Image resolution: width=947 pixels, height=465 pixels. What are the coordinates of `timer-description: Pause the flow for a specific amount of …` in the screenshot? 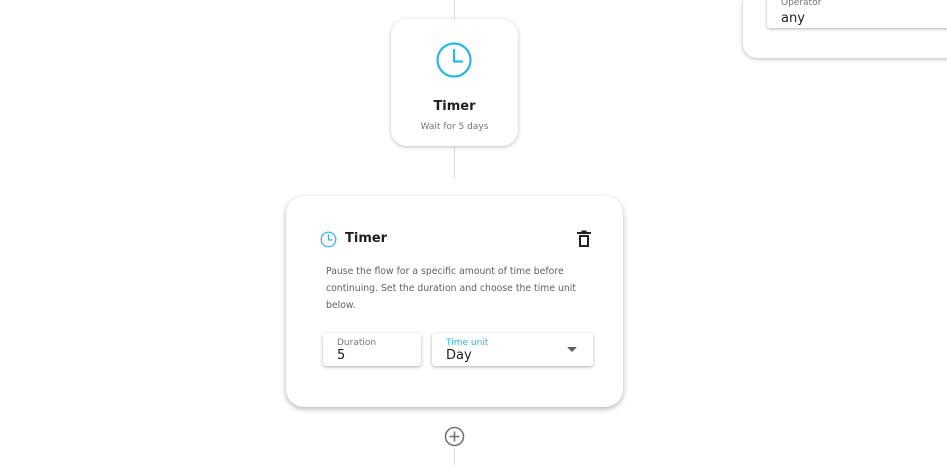 It's located at (451, 288).